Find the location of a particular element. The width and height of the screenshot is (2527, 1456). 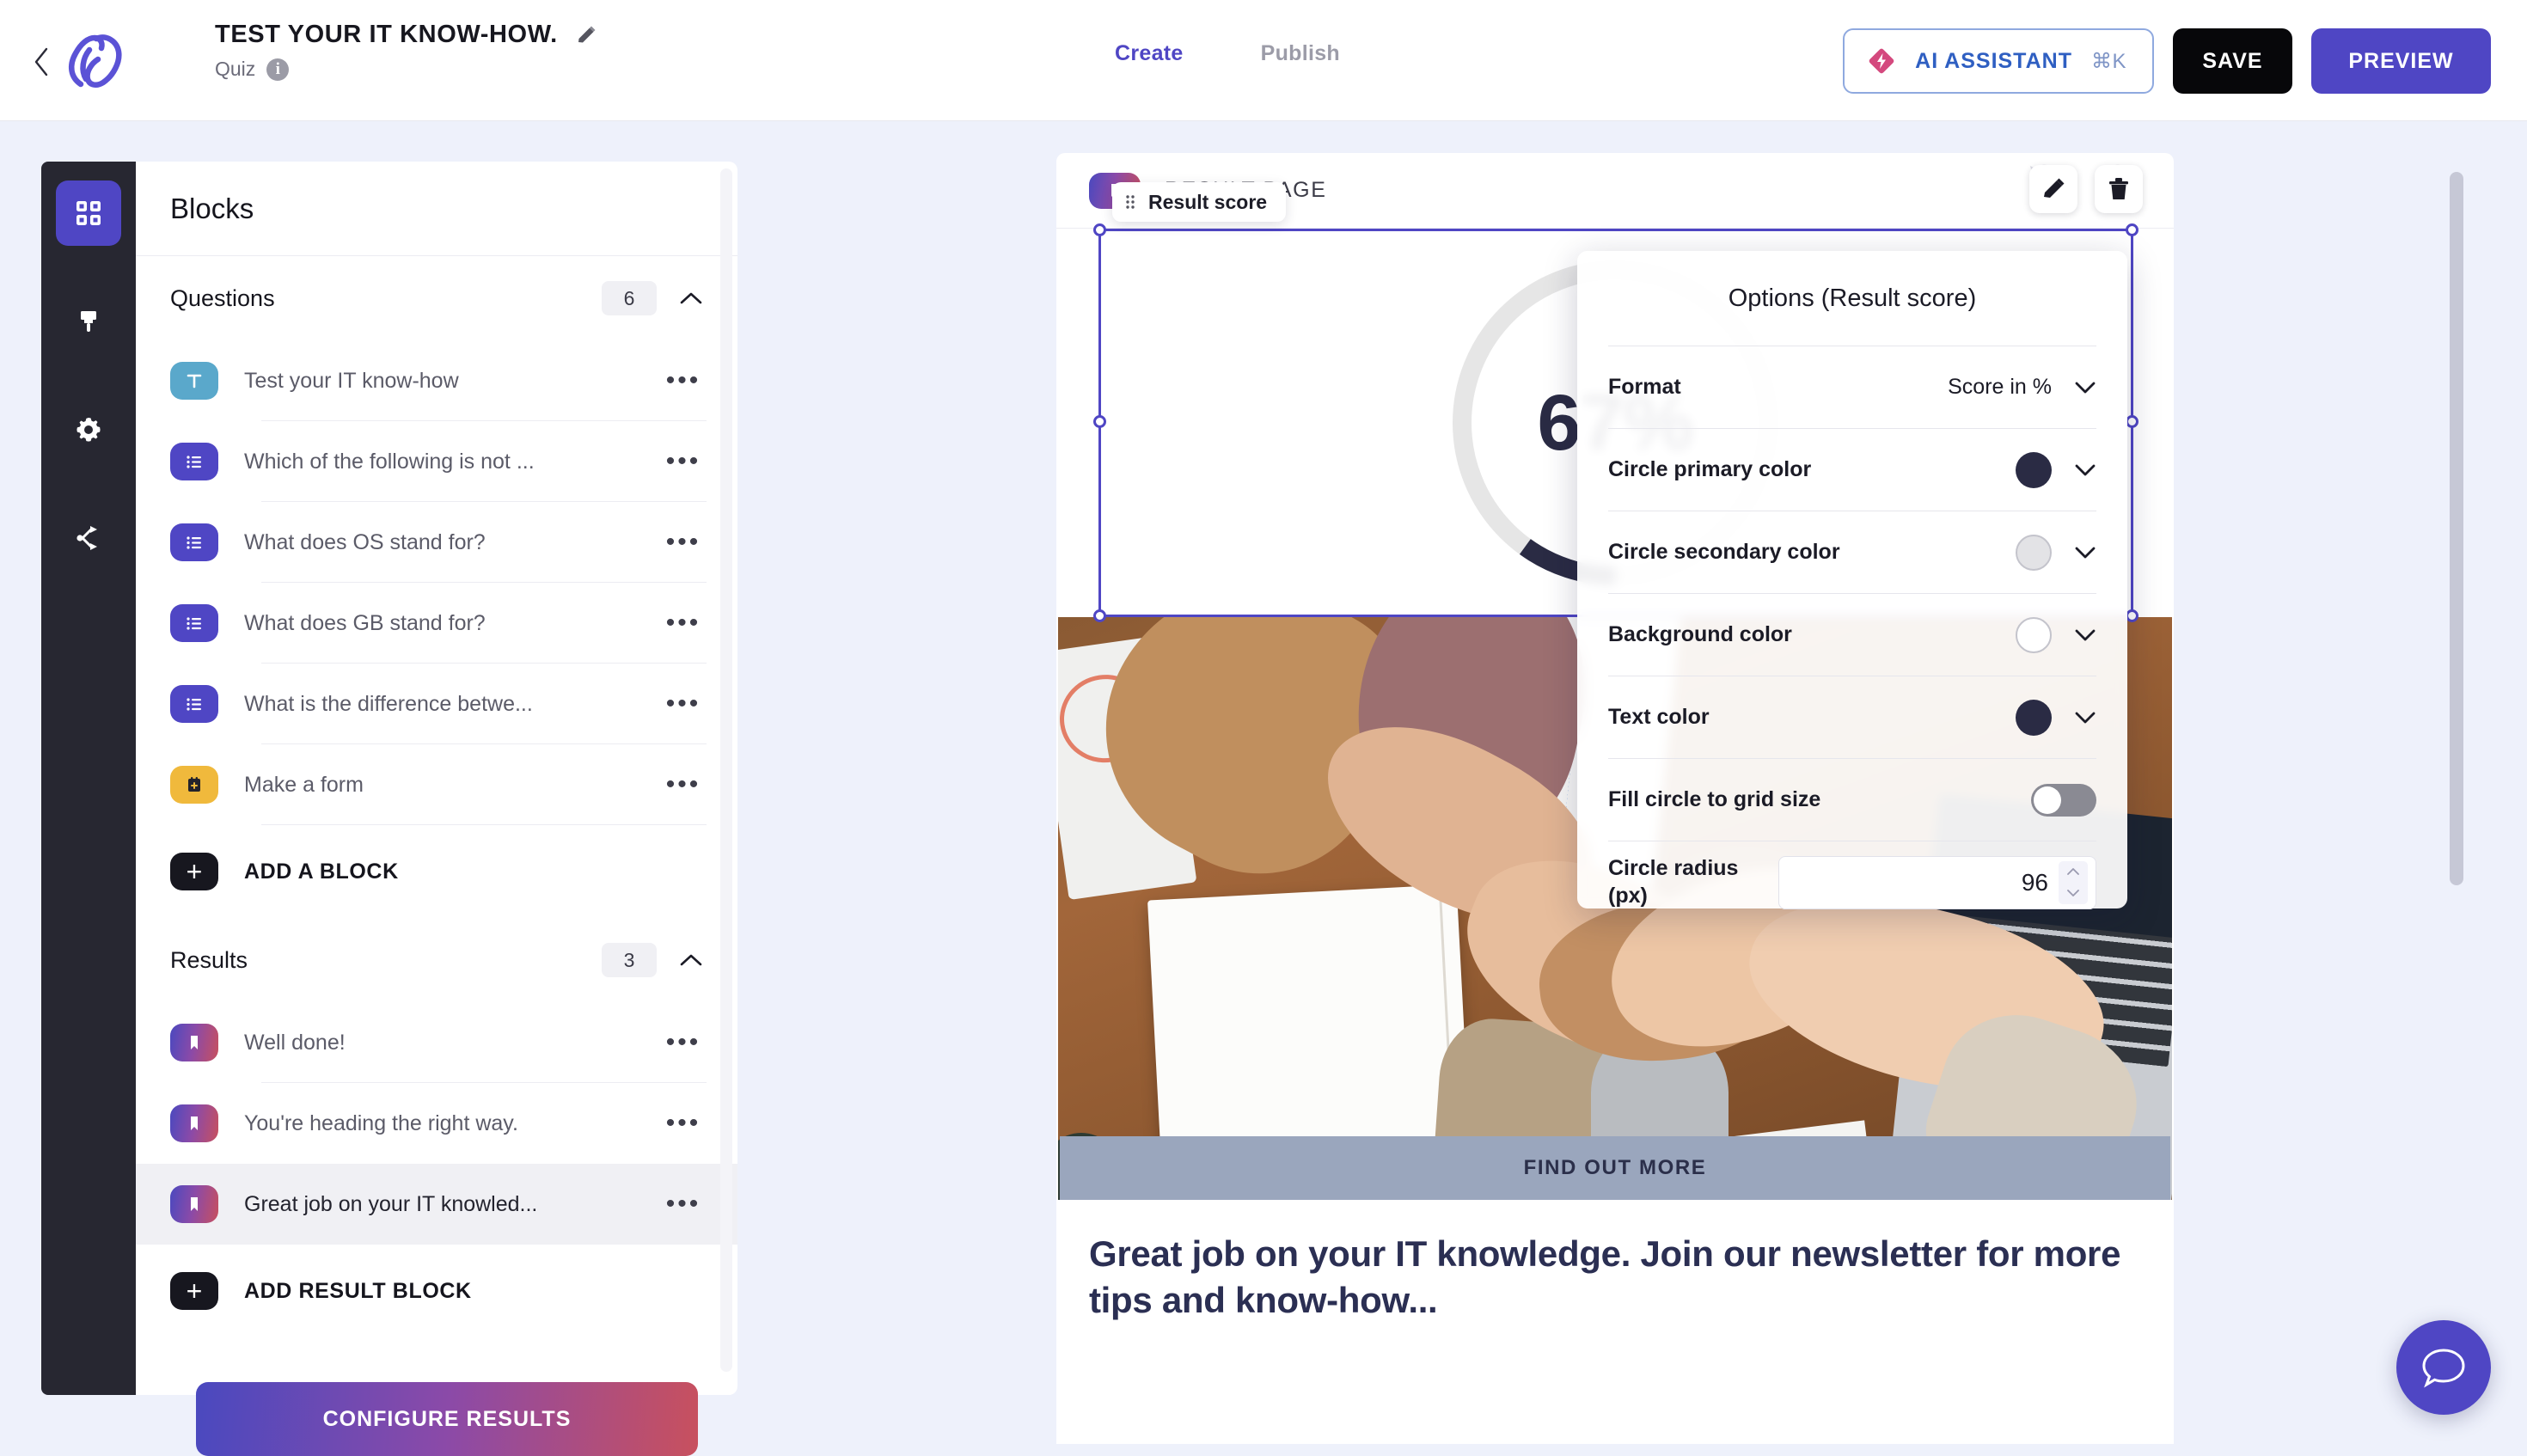

tab-create: Create is located at coordinates (1150, 54).